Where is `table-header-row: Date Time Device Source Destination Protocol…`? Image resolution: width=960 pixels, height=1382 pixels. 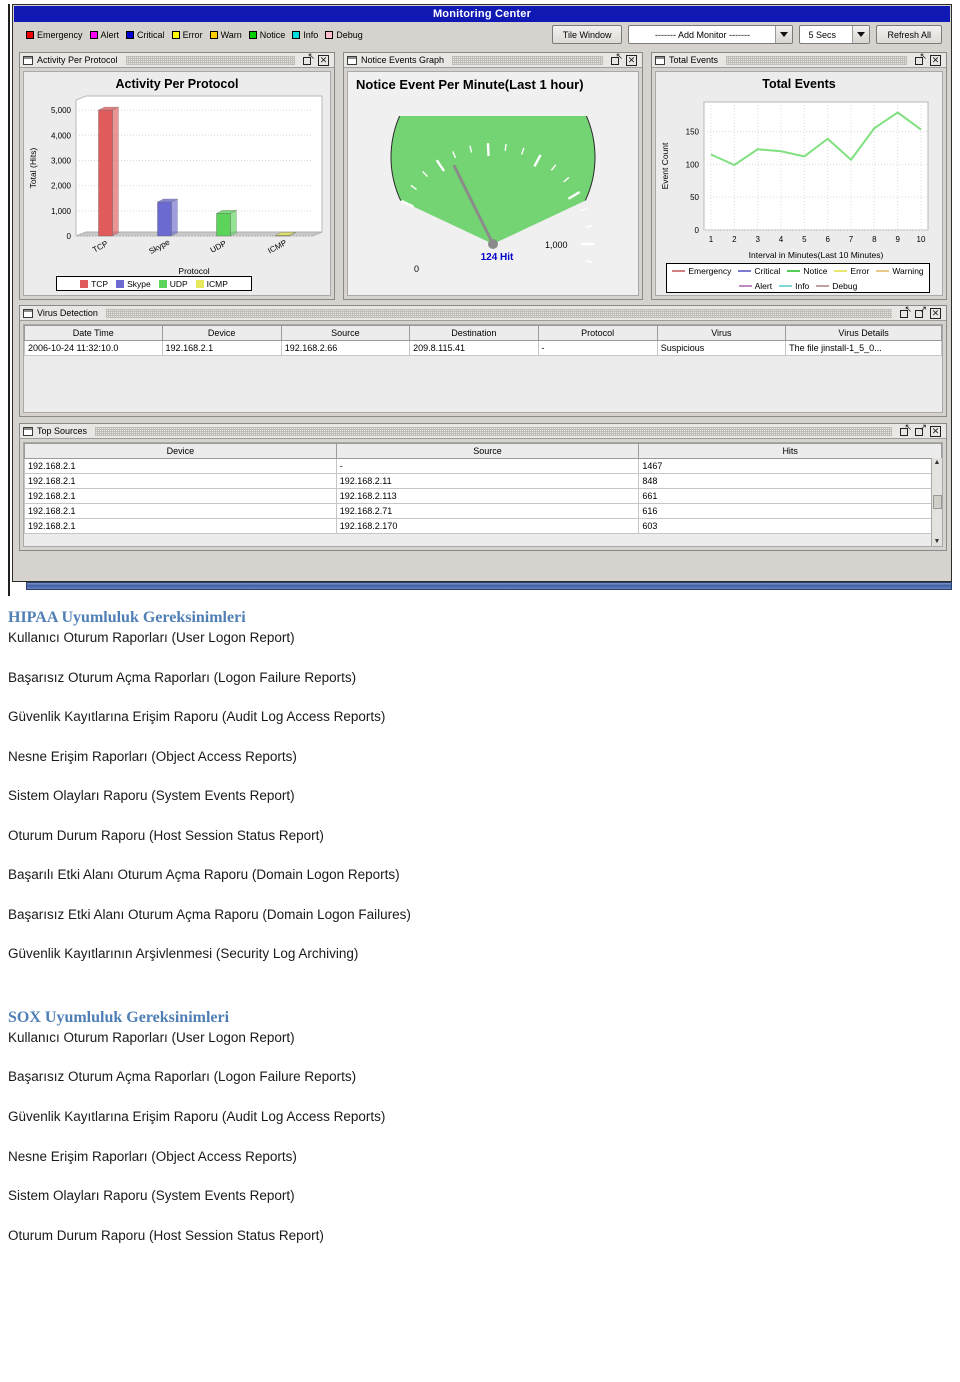 table-header-row: Date Time Device Source Destination Protocol… is located at coordinates (483, 333).